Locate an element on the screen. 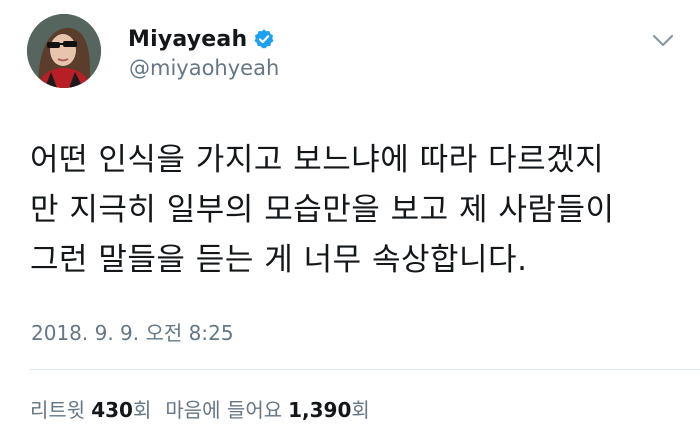 The image size is (700, 441). tweet-text-line: 그런 말들을 듣는 게 너무 속상합니다. is located at coordinates (279, 260).